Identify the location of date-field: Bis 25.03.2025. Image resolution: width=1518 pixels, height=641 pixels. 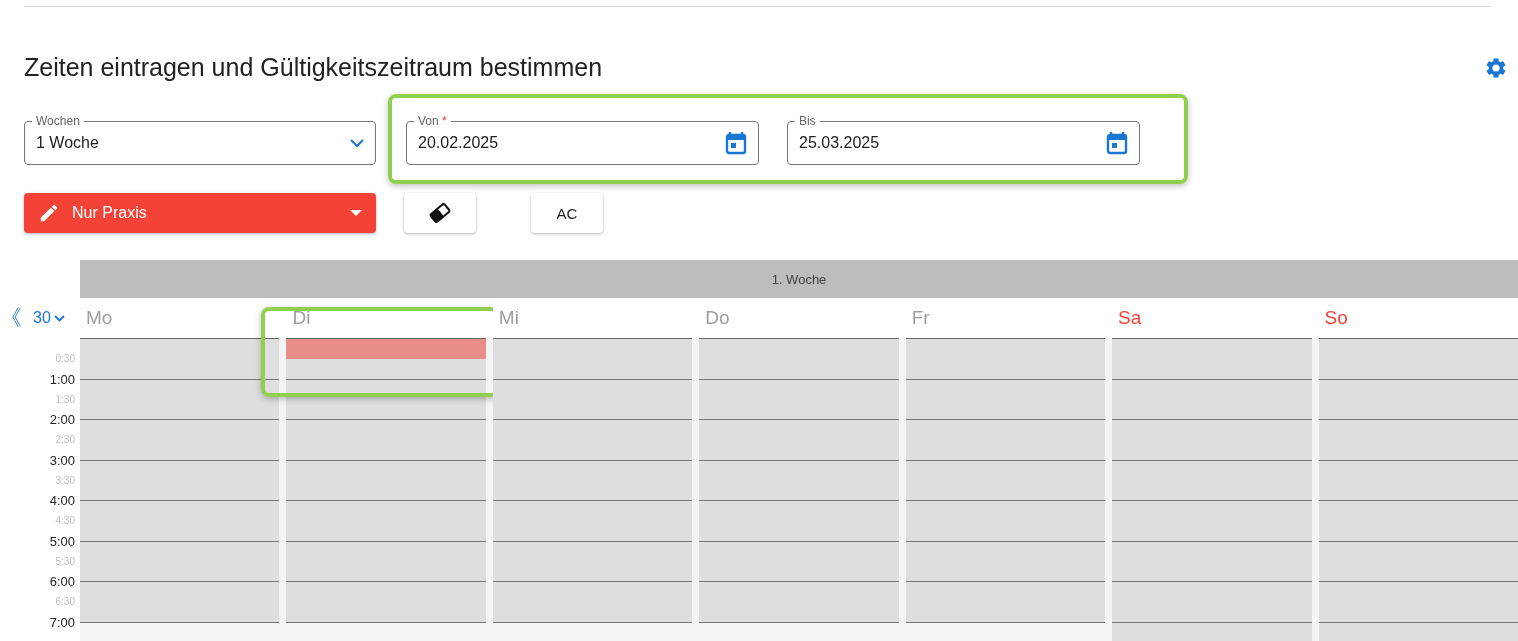
(963, 139).